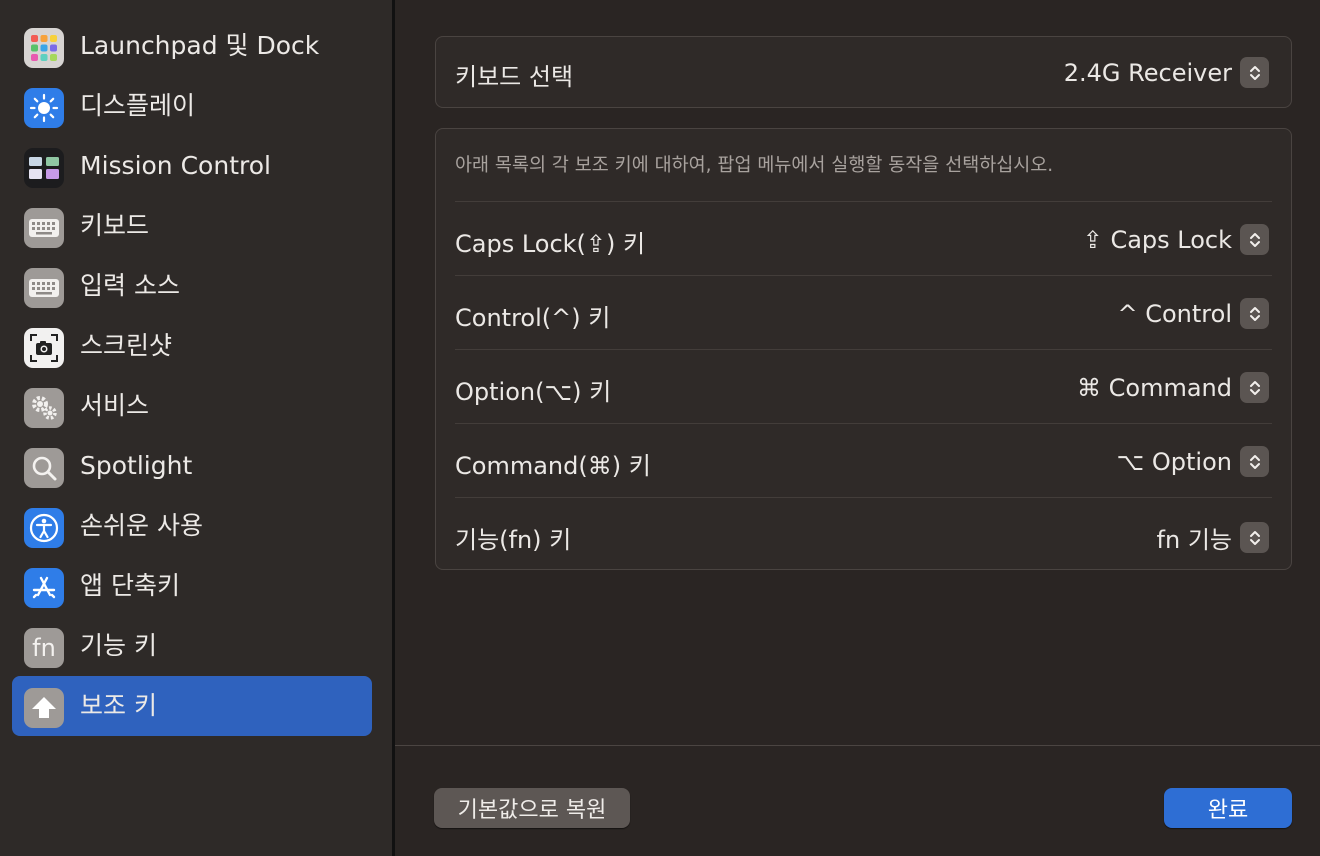  What do you see at coordinates (514, 77) in the screenshot?
I see `keyboard-select-label: 키보드 선택` at bounding box center [514, 77].